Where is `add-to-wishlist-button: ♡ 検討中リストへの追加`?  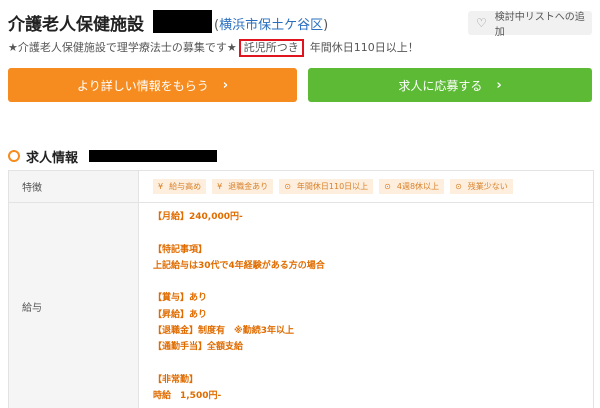 add-to-wishlist-button: ♡ 検討中リストへの追加 is located at coordinates (530, 24).